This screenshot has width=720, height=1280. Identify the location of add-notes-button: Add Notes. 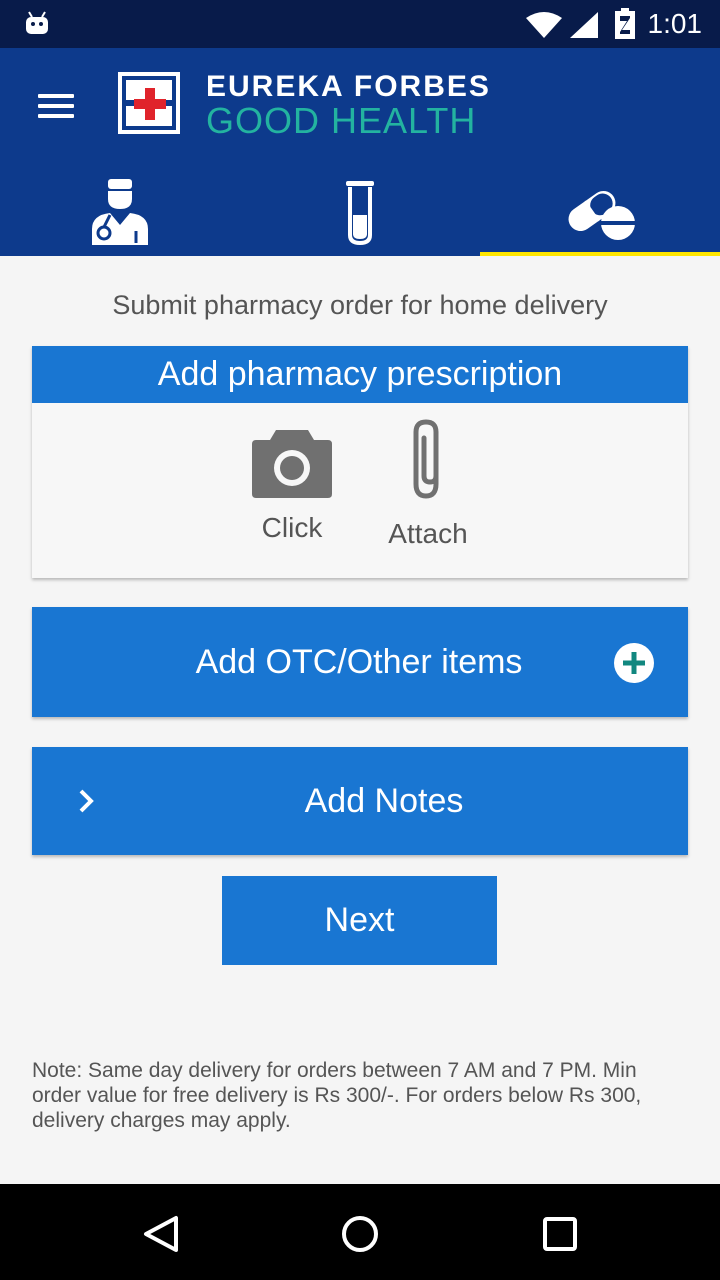
(360, 801).